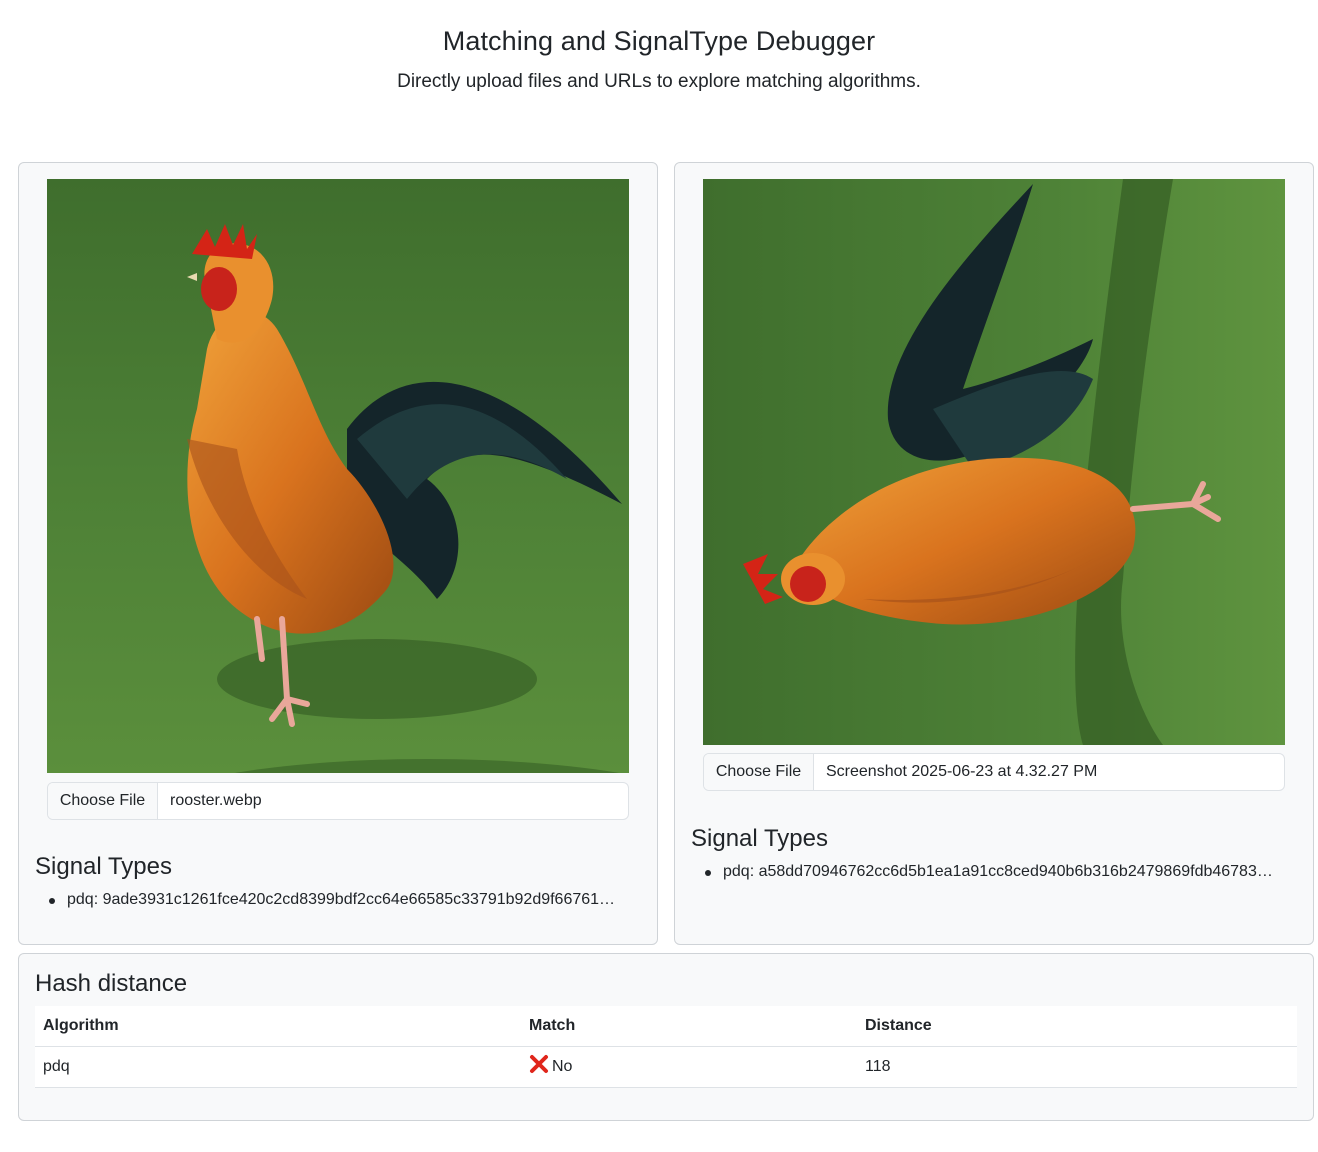  I want to click on left-choose-file-button: Choose File, so click(103, 801).